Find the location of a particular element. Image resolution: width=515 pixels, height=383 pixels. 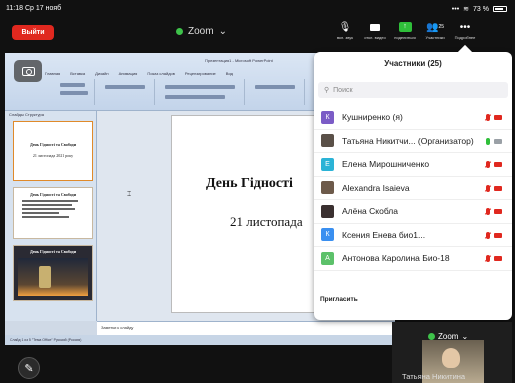

participant-row: К Кушниренко (я) is located at coordinates (413, 118).